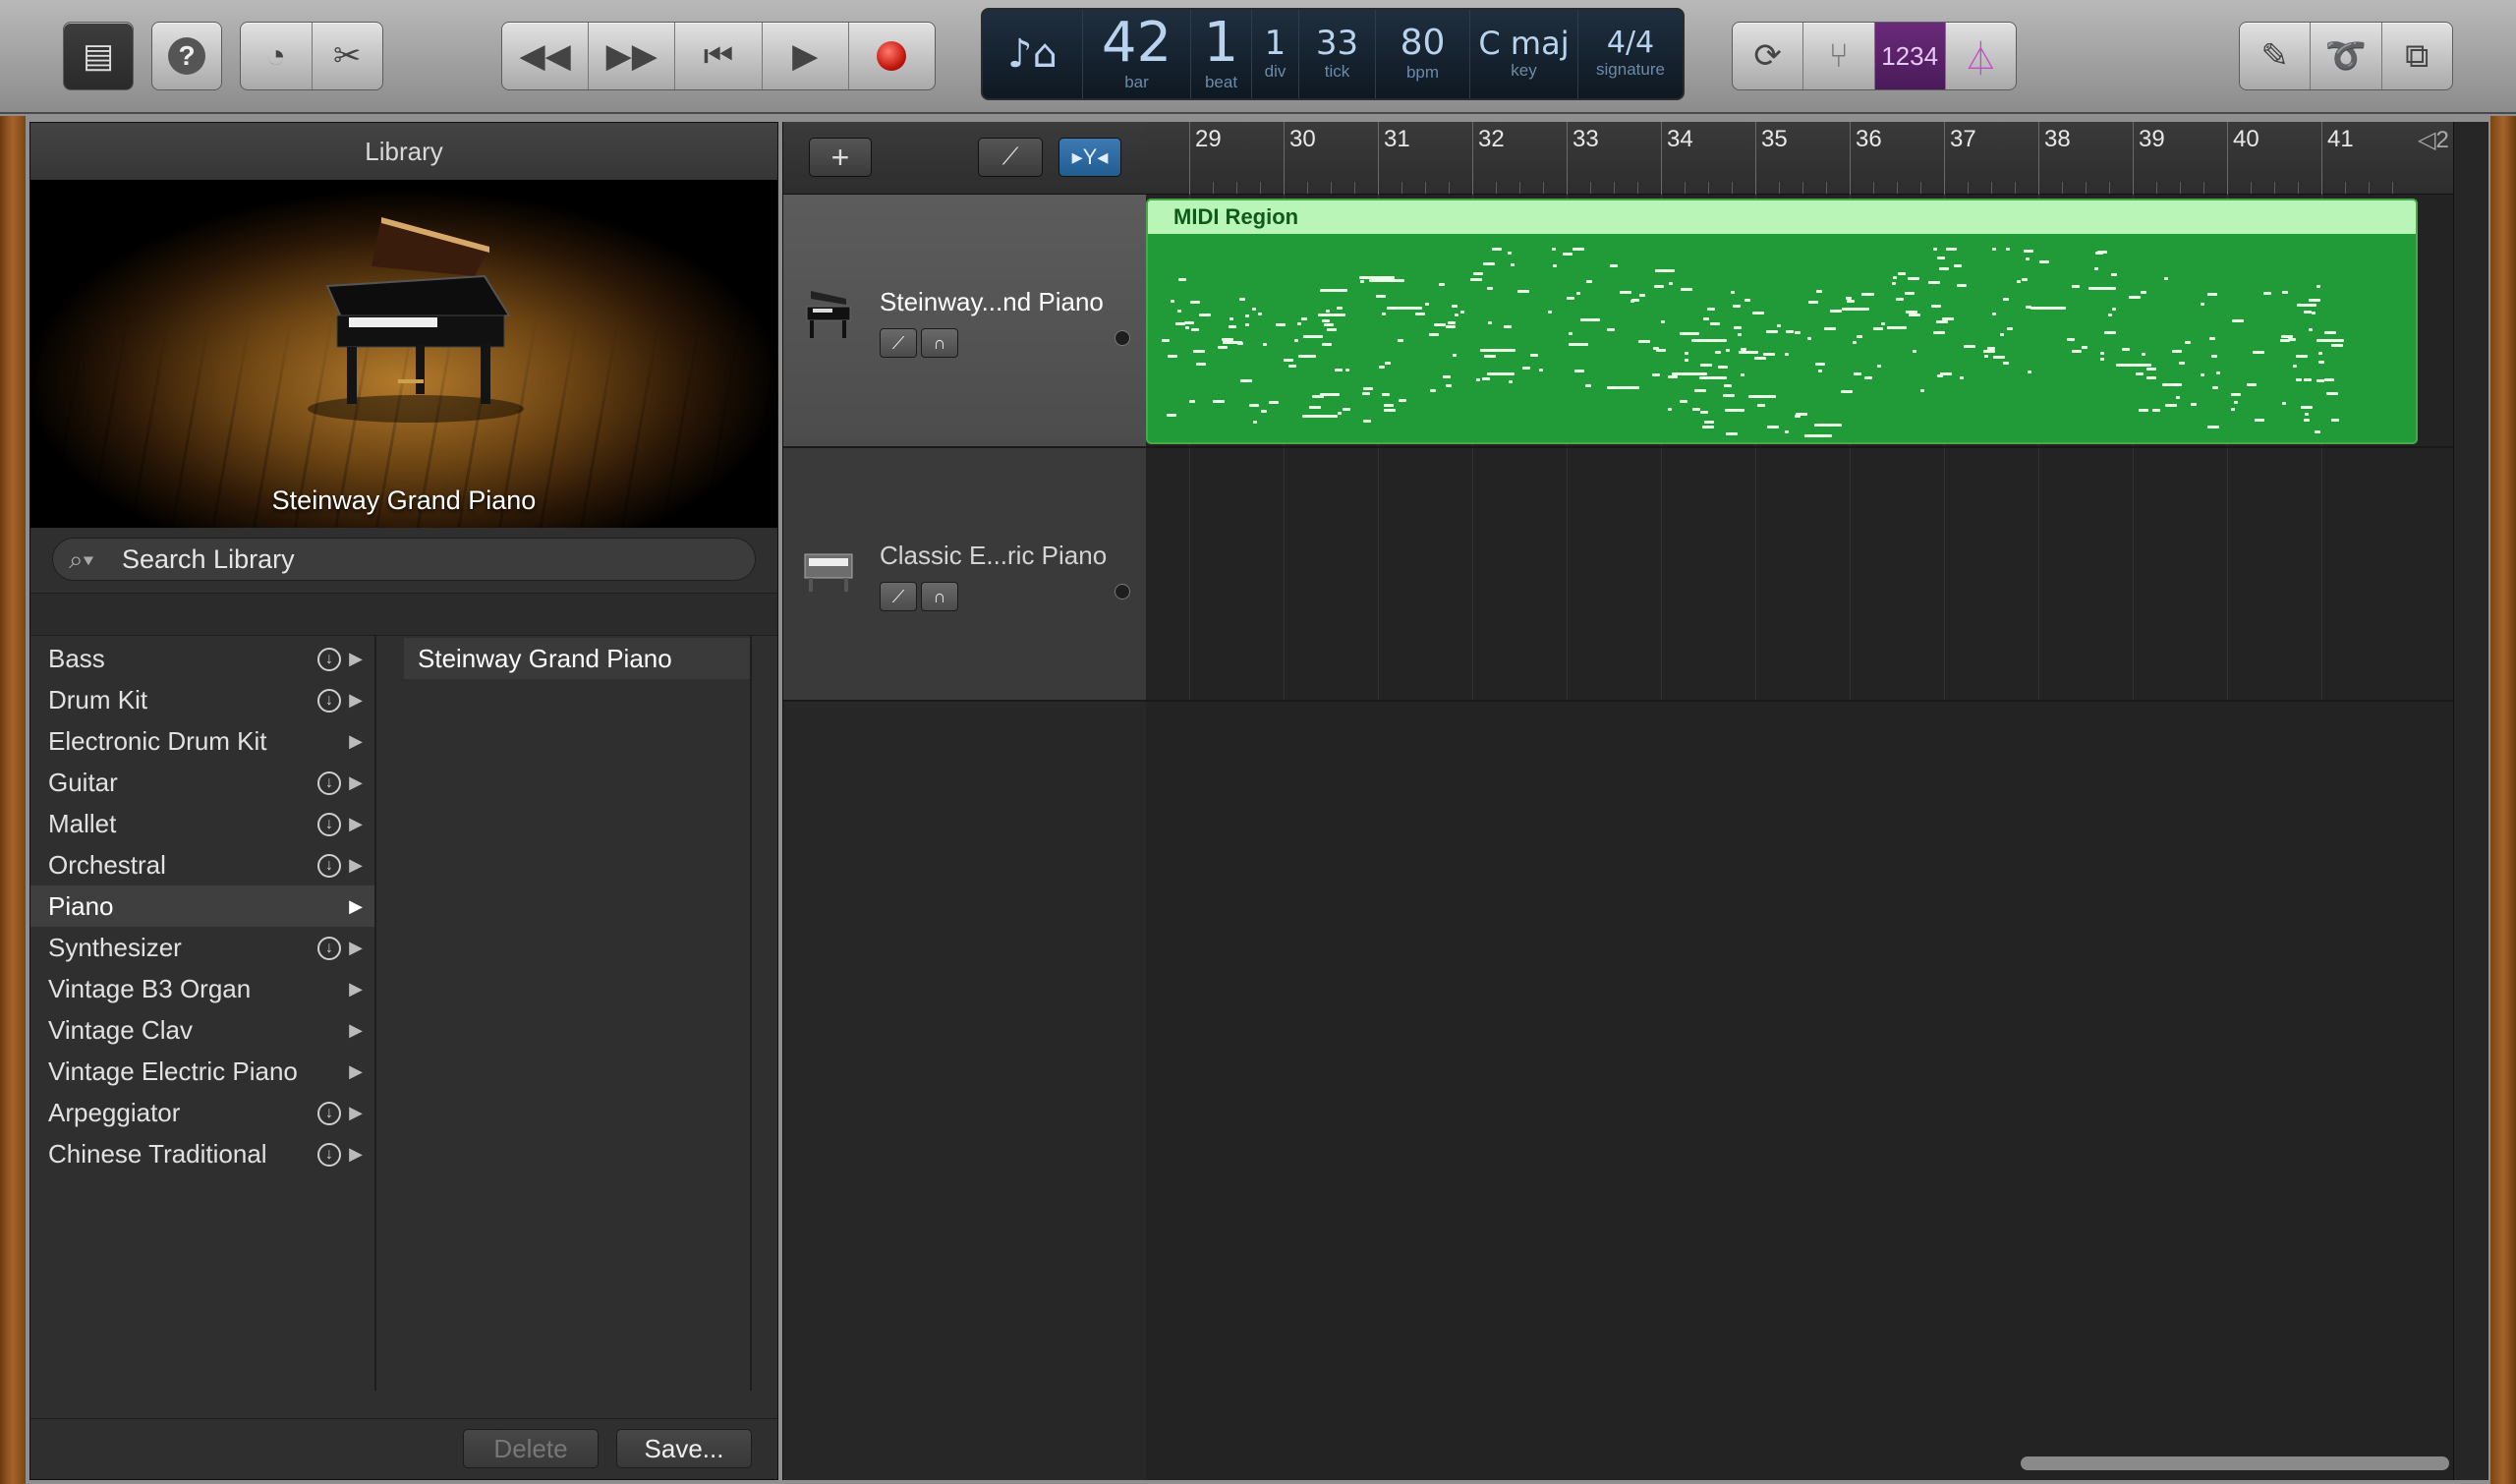 The width and height of the screenshot is (2516, 1484). Describe the element at coordinates (1137, 54) in the screenshot. I see `lcd-bar-cell: 42 bar` at that location.